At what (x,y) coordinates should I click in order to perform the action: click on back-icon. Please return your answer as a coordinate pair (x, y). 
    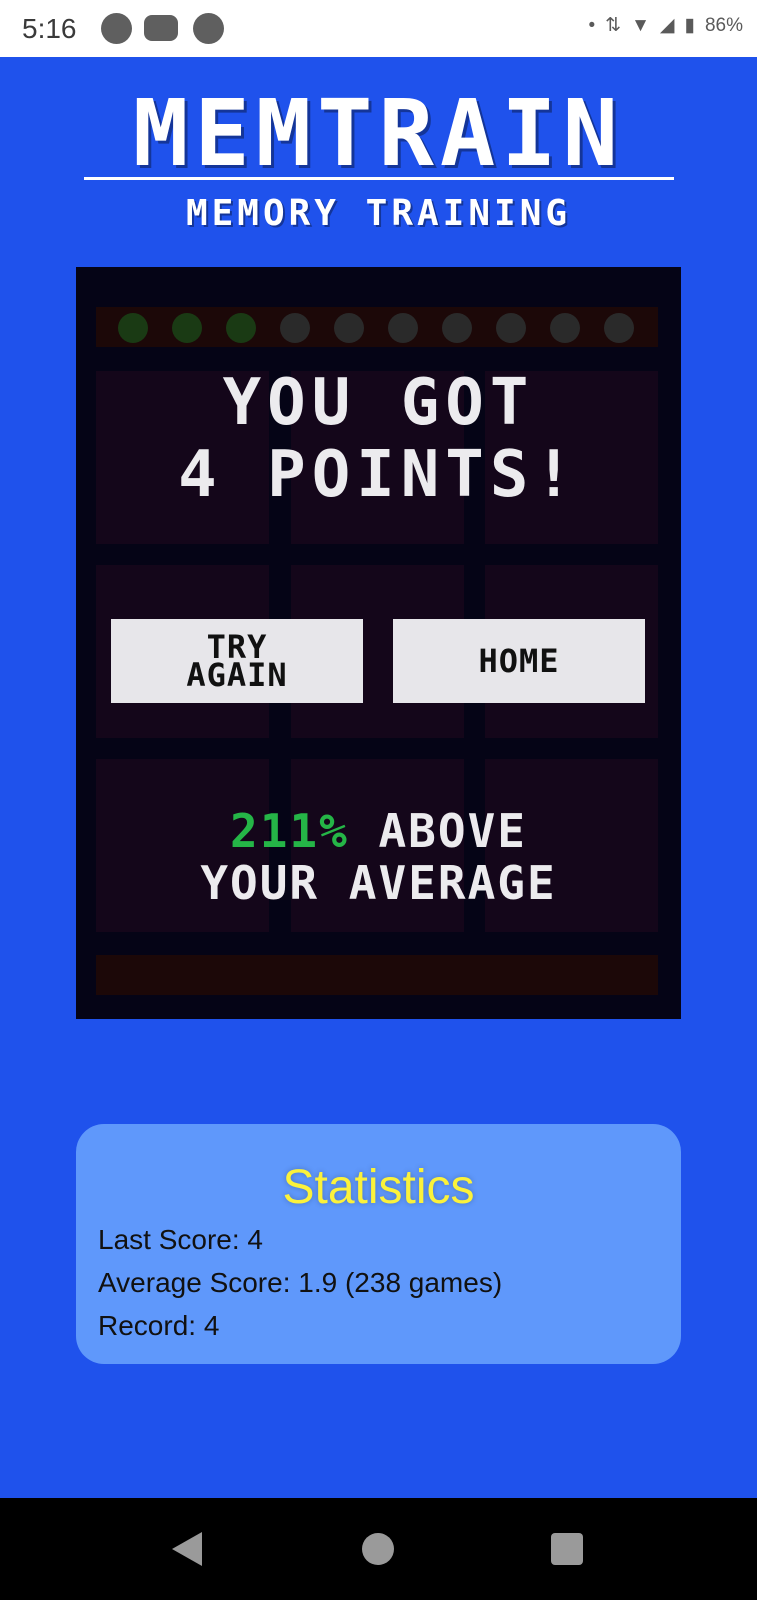
    Looking at the image, I should click on (187, 1549).